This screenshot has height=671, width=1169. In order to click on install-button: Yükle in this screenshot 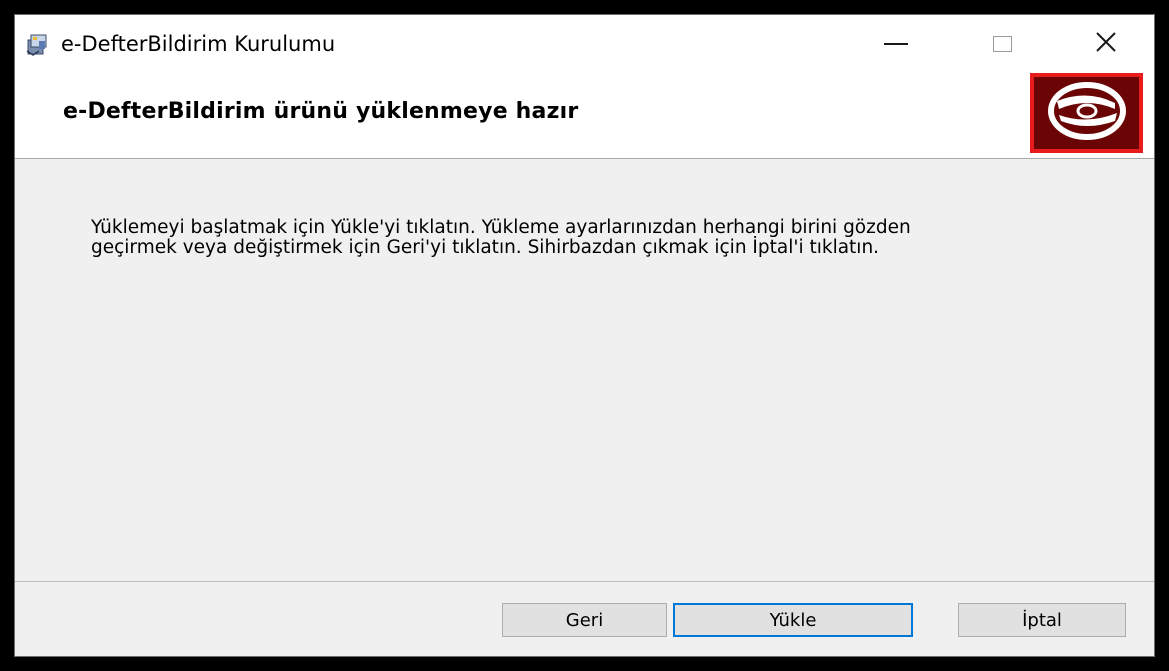, I will do `click(793, 620)`.